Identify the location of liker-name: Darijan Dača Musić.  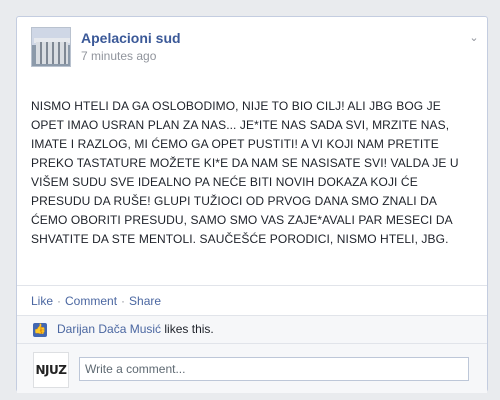
(109, 329).